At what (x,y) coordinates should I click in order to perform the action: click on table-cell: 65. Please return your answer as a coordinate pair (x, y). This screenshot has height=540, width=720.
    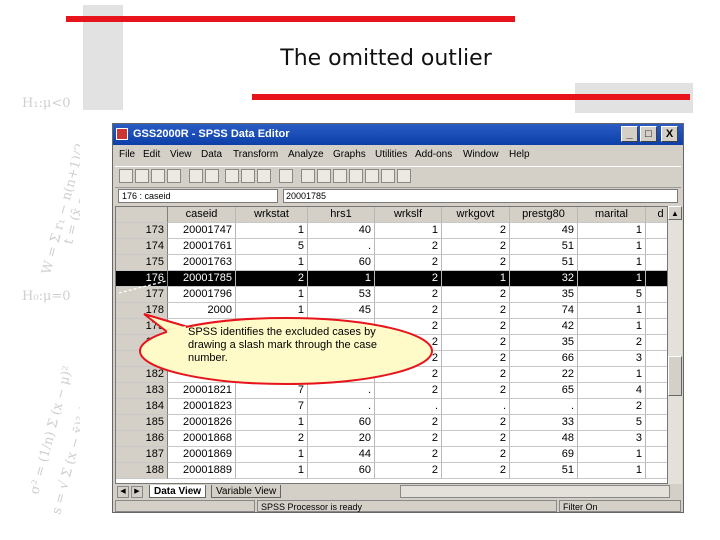
    Looking at the image, I should click on (544, 391).